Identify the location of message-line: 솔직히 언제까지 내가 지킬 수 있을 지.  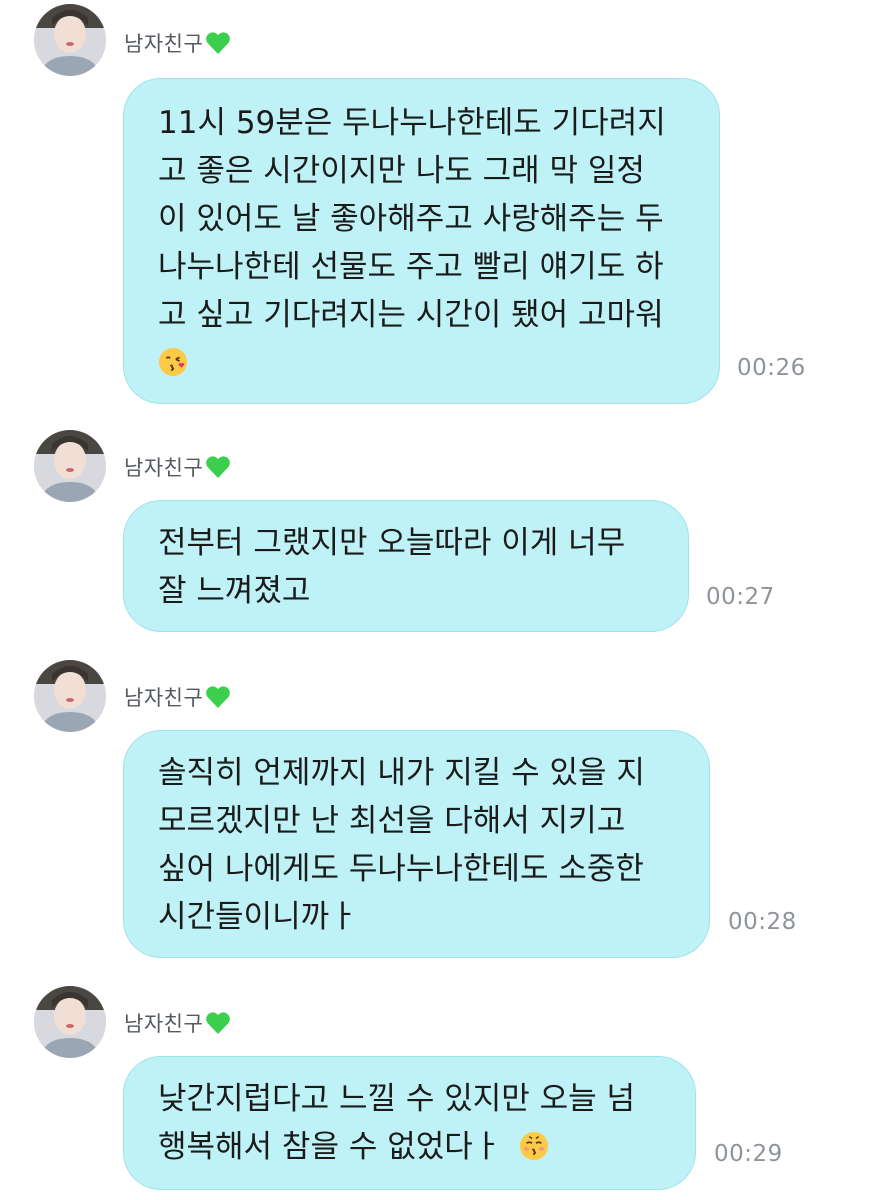
(401, 773).